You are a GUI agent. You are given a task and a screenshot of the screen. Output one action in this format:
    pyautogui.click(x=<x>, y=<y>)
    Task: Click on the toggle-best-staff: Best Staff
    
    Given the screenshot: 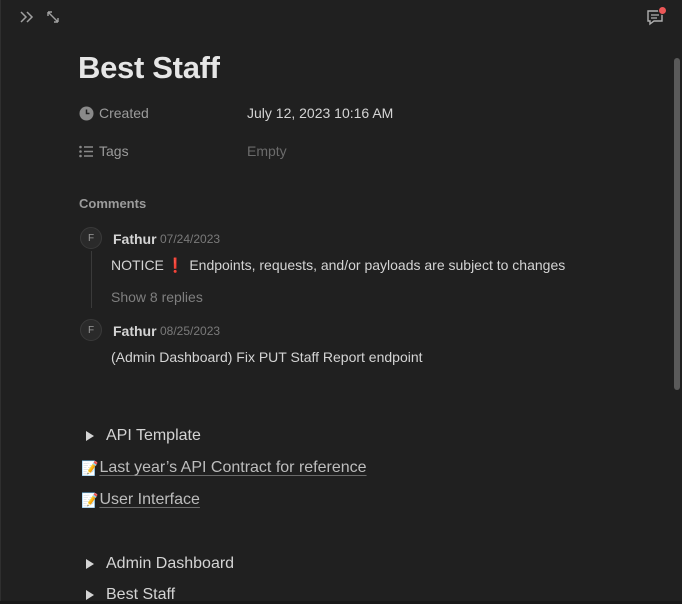 What is the action you would take?
    pyautogui.click(x=126, y=595)
    